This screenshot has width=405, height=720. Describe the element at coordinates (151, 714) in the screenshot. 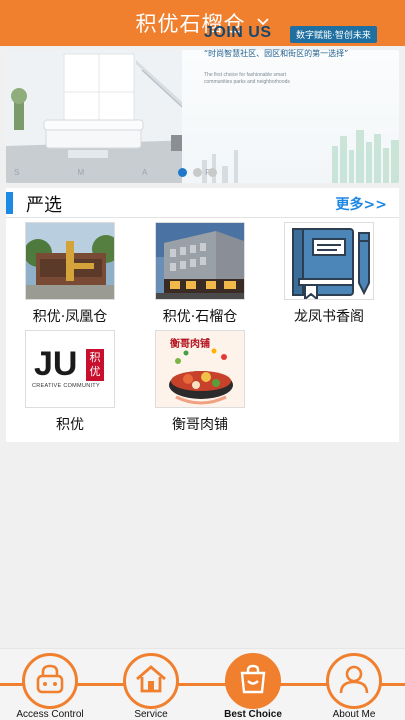

I see `nav-label: Service` at that location.